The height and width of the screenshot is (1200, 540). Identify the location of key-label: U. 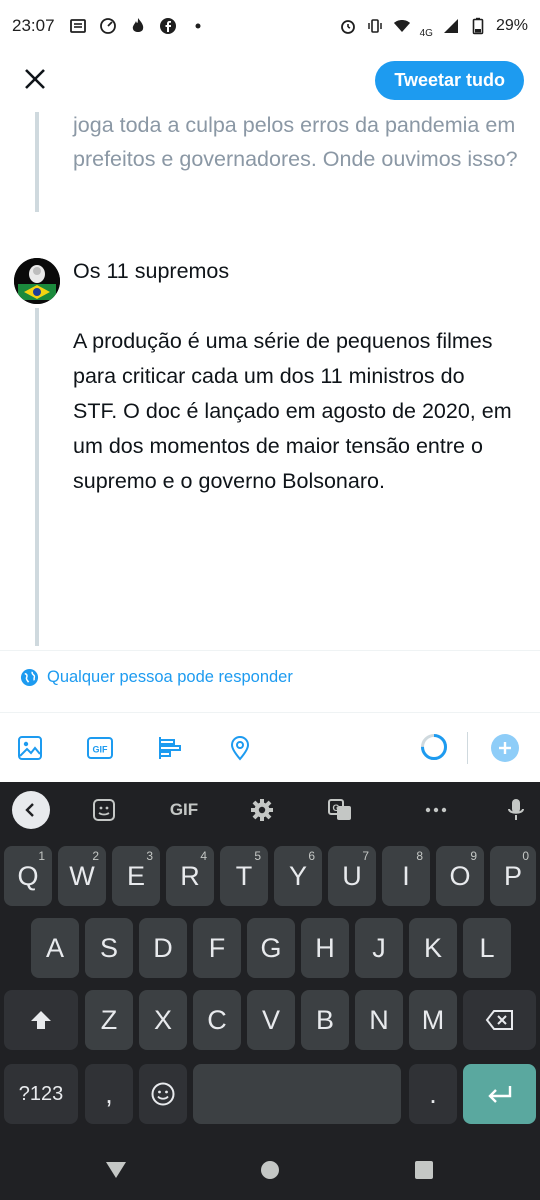
(352, 875).